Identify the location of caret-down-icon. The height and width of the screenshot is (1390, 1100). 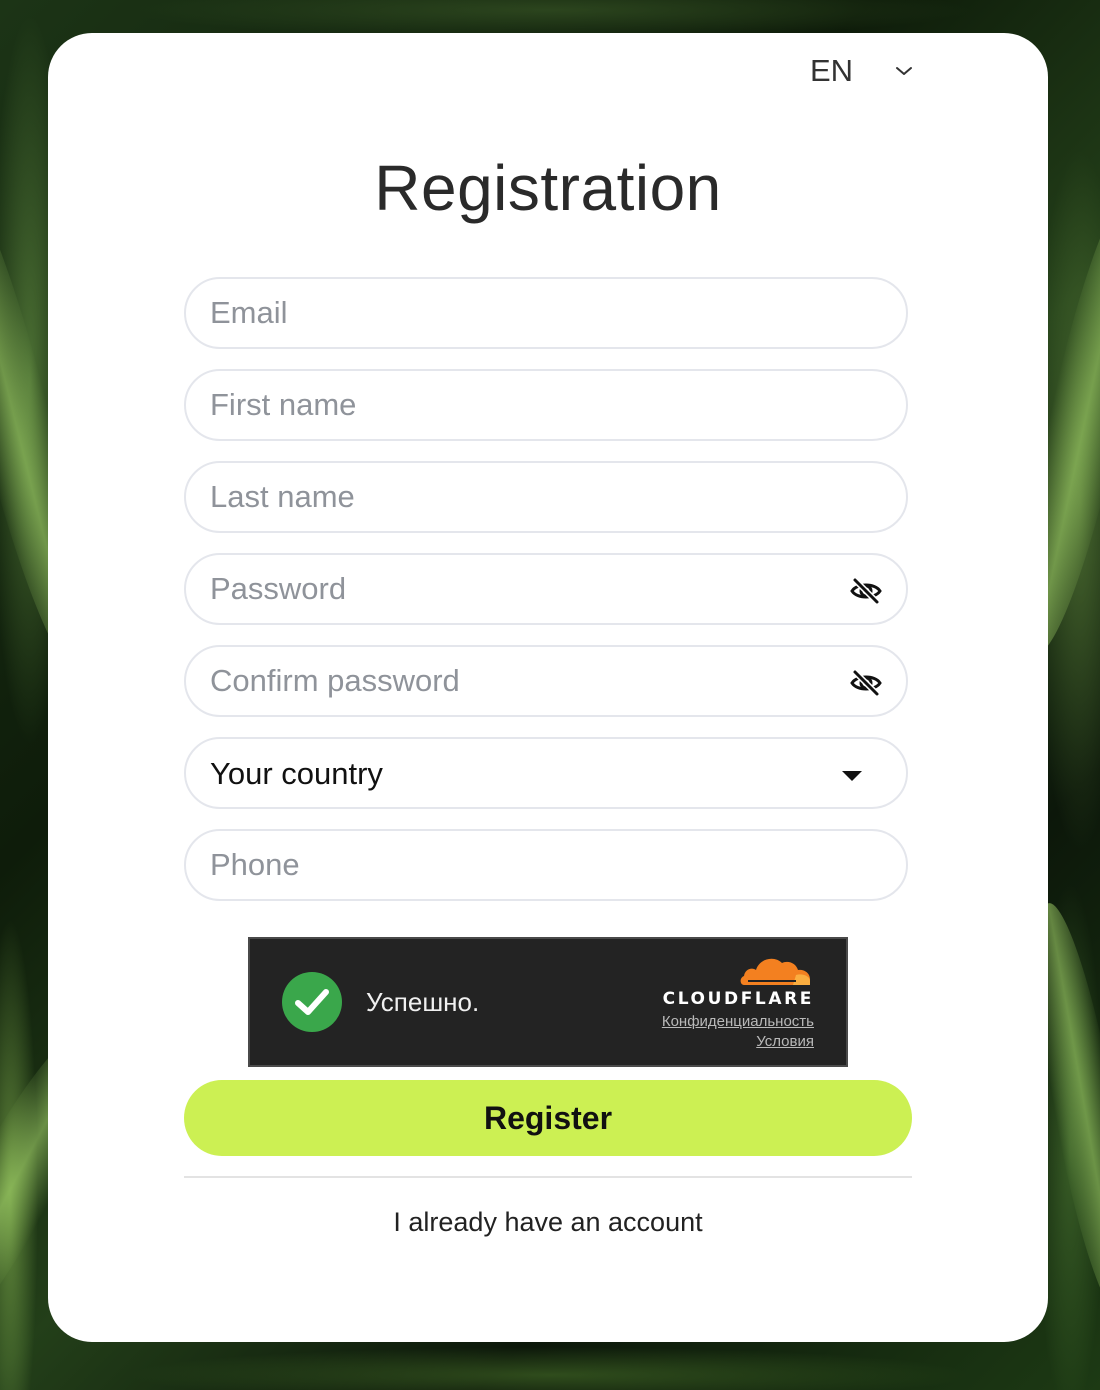
(852, 776).